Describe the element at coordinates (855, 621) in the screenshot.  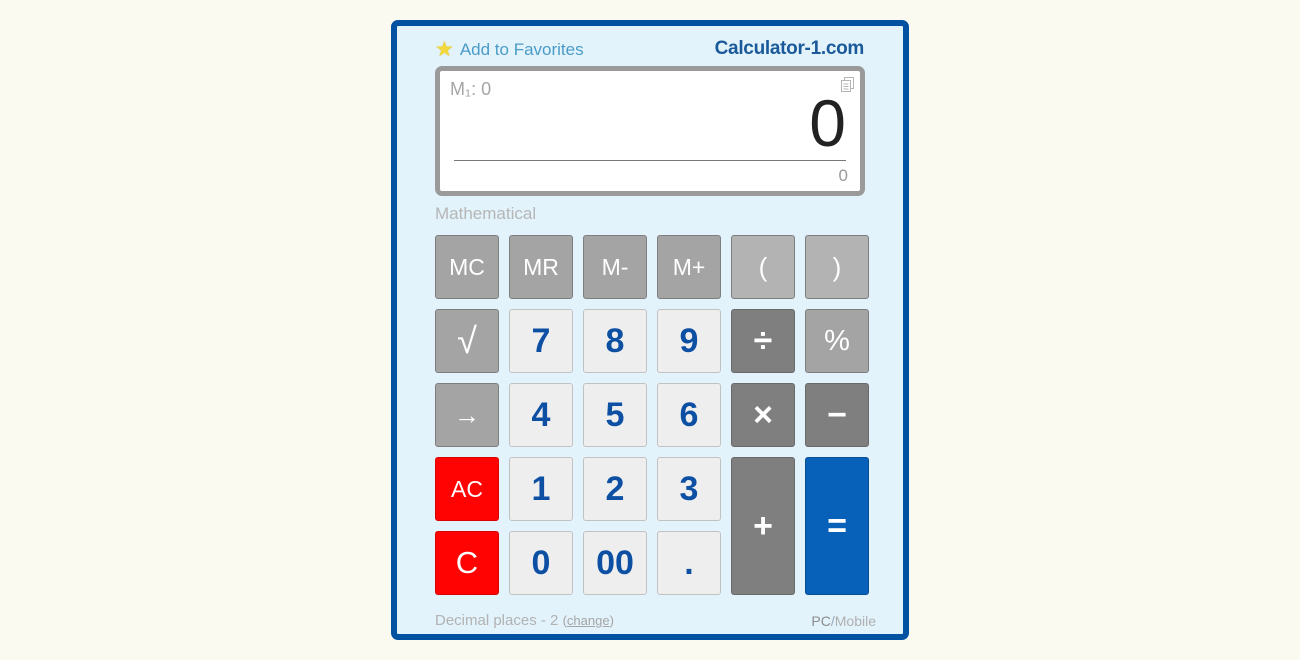
I see `mobile-version-link: Mobile` at that location.